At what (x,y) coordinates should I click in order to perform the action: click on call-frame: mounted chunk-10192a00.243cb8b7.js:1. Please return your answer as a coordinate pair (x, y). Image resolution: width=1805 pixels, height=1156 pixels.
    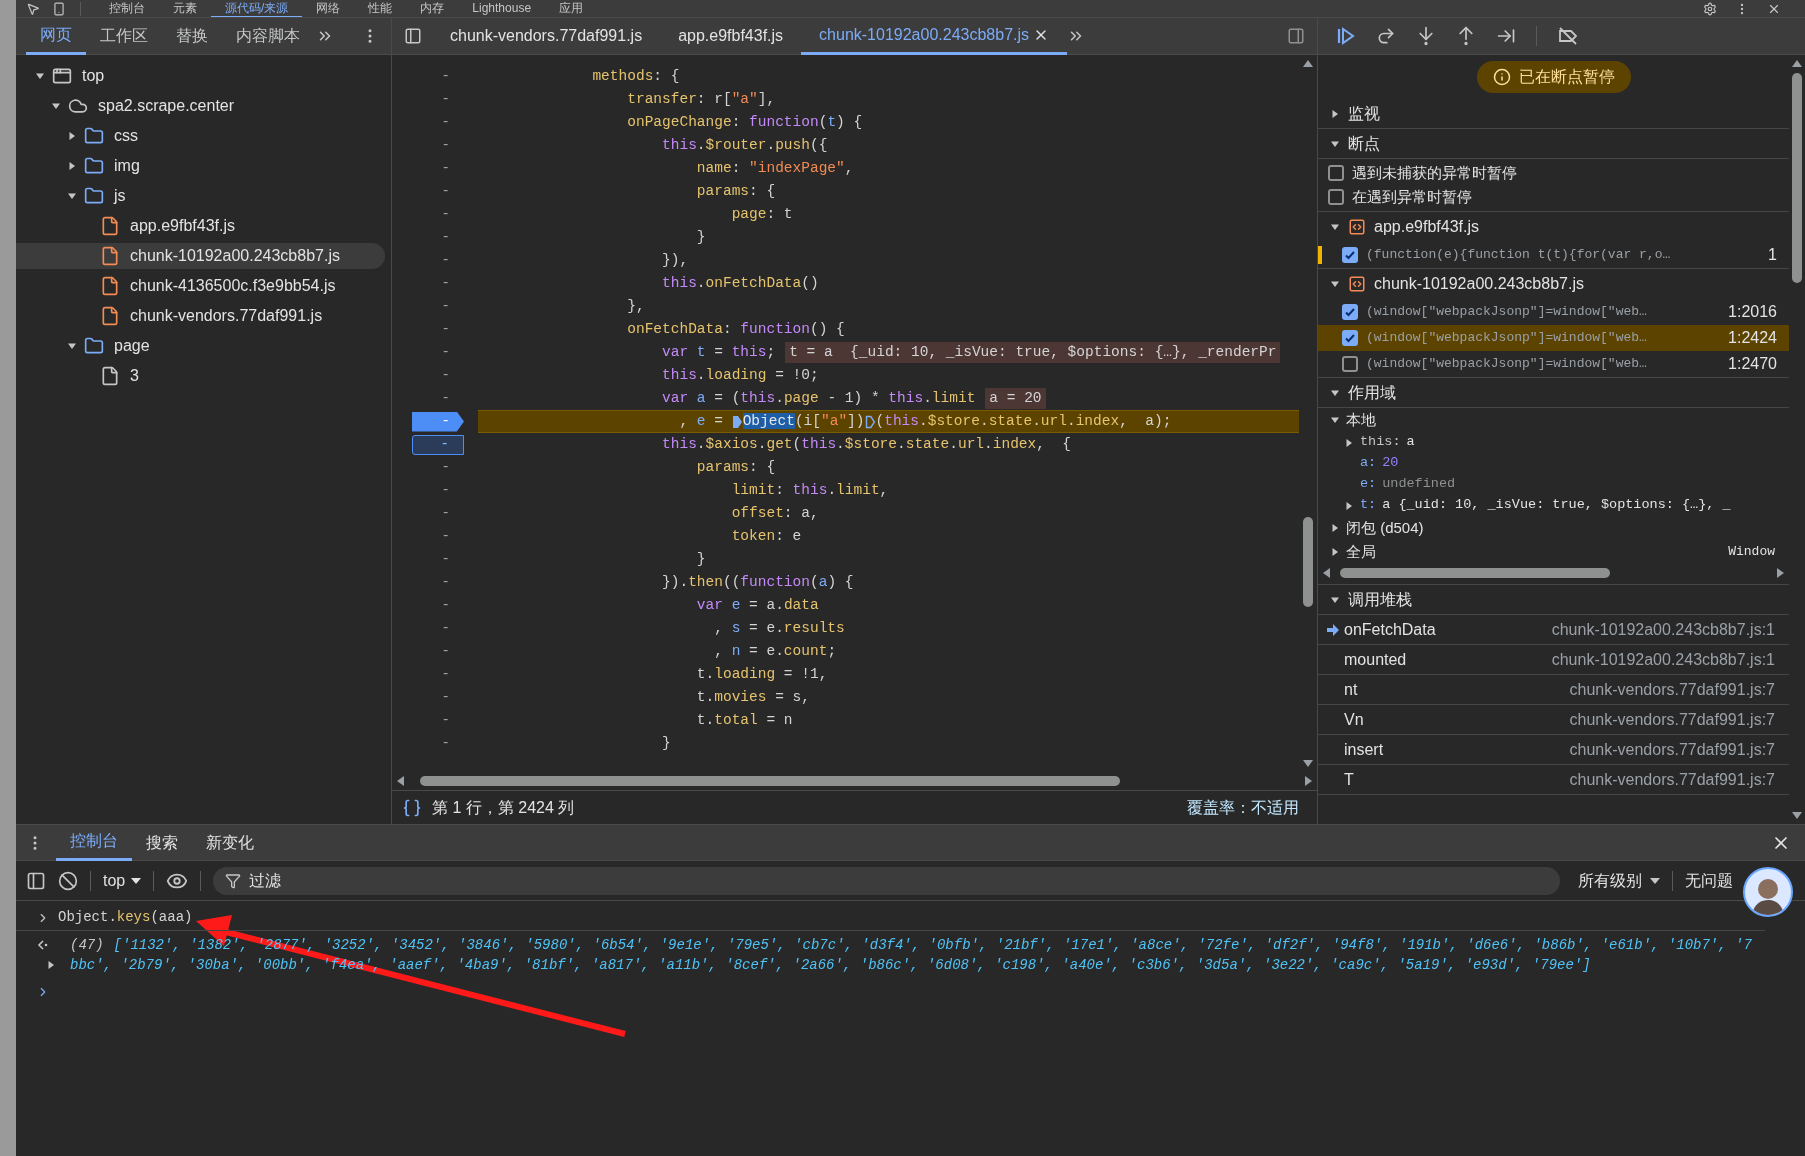
    Looking at the image, I should click on (1553, 660).